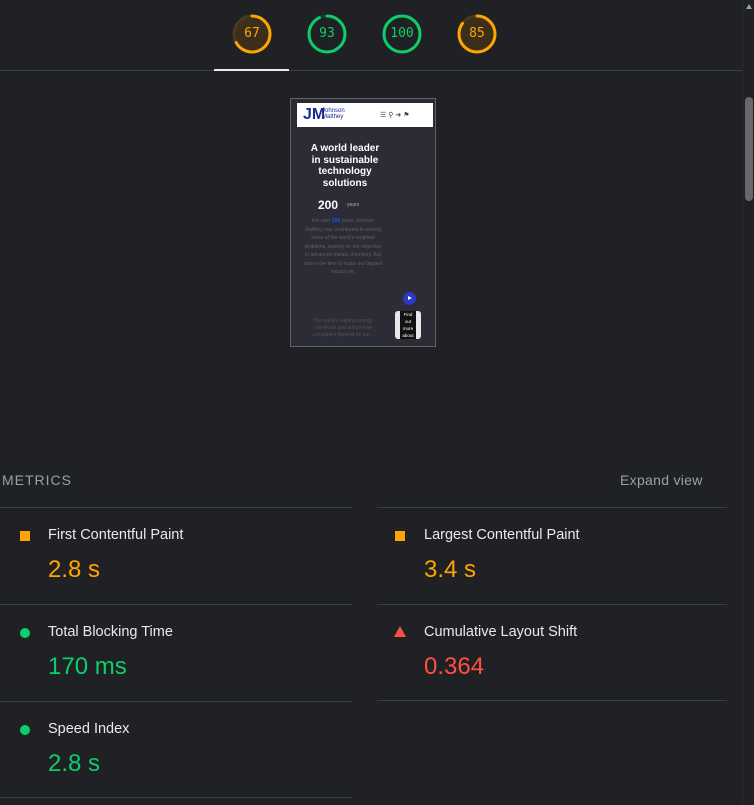  What do you see at coordinates (89, 729) in the screenshot?
I see `metric-label: Speed Index` at bounding box center [89, 729].